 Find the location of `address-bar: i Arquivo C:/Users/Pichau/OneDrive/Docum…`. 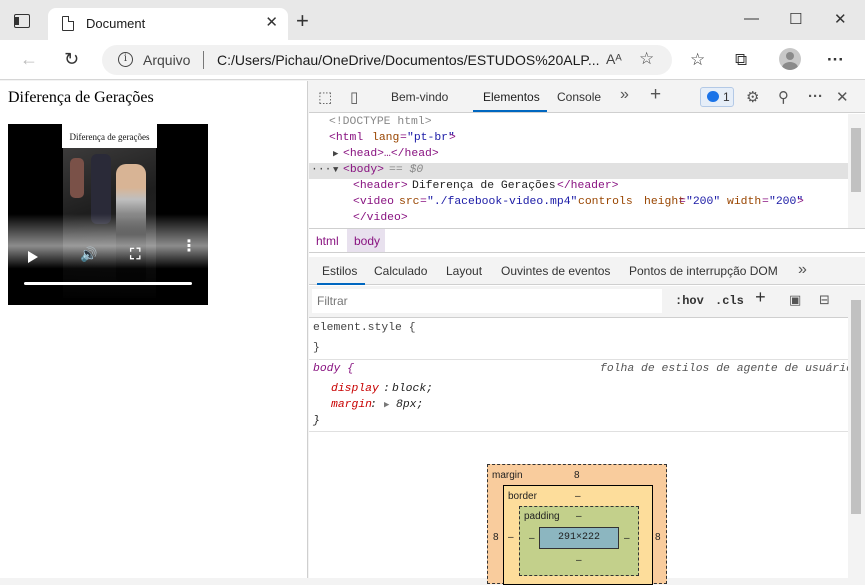

address-bar: i Arquivo C:/Users/Pichau/OneDrive/Docum… is located at coordinates (387, 60).